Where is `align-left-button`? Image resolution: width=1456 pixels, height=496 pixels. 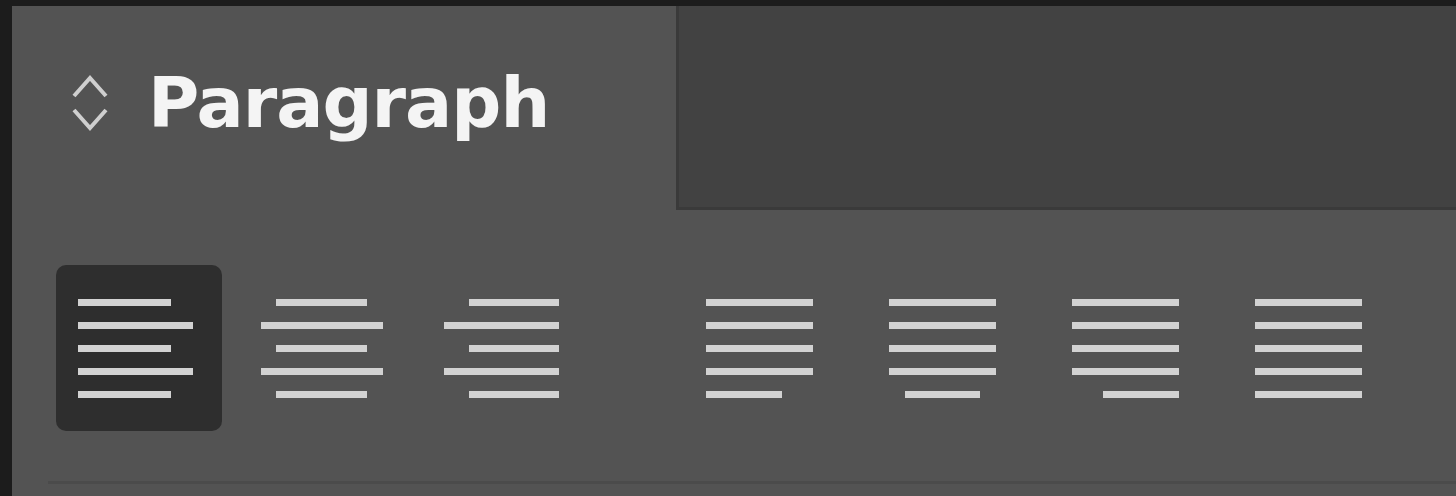 align-left-button is located at coordinates (139, 348).